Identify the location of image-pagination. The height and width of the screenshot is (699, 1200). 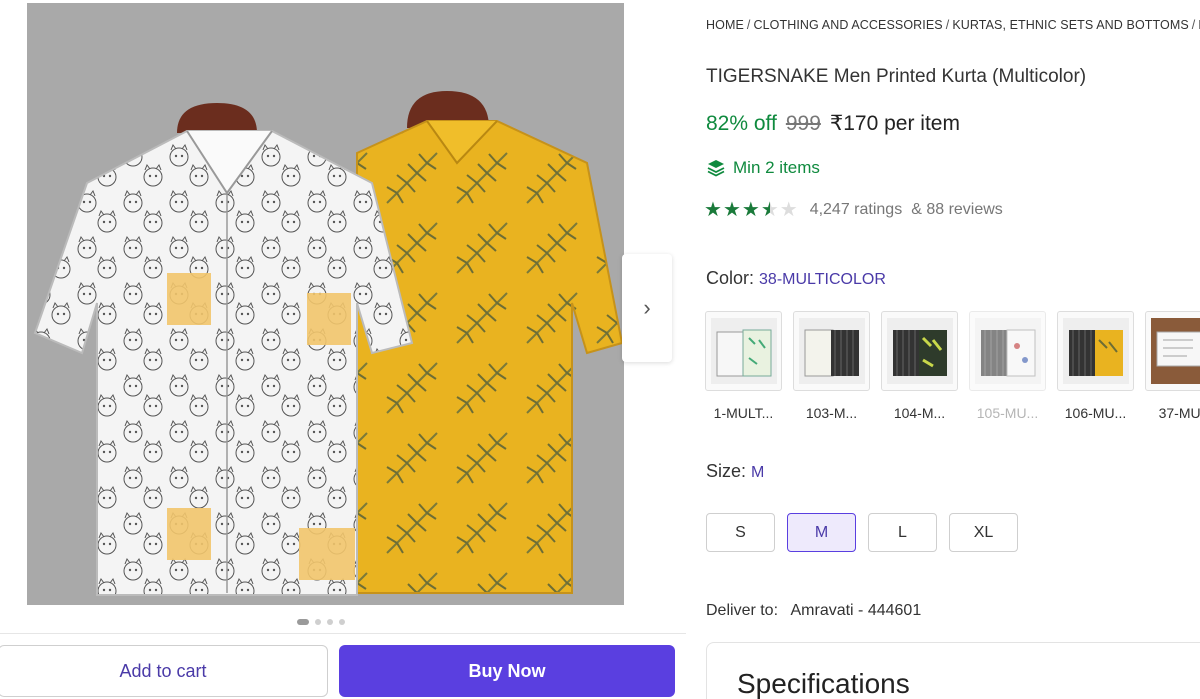
(321, 622).